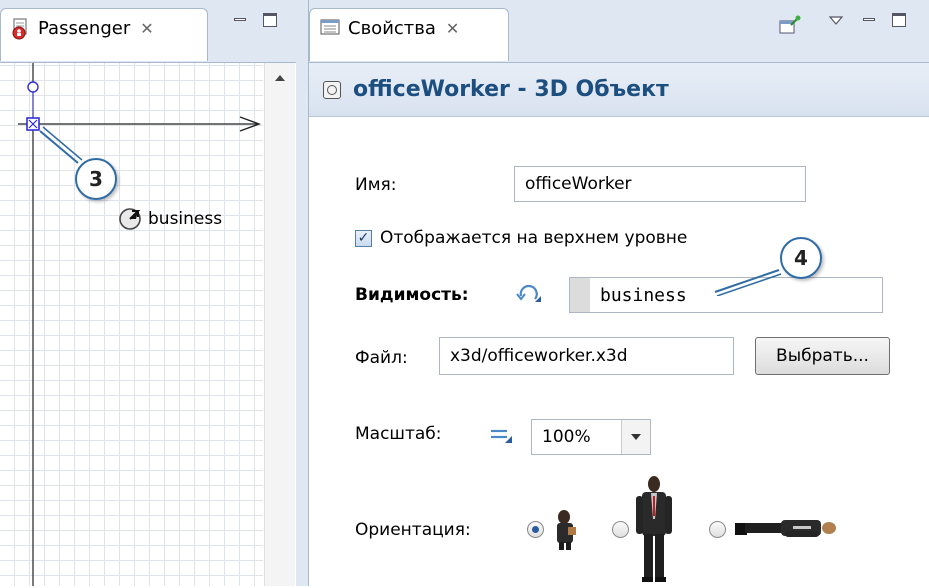 The height and width of the screenshot is (588, 929). What do you see at coordinates (534, 238) in the screenshot?
I see `top-level-checkbox-label: Отображается на верхнем уровне` at bounding box center [534, 238].